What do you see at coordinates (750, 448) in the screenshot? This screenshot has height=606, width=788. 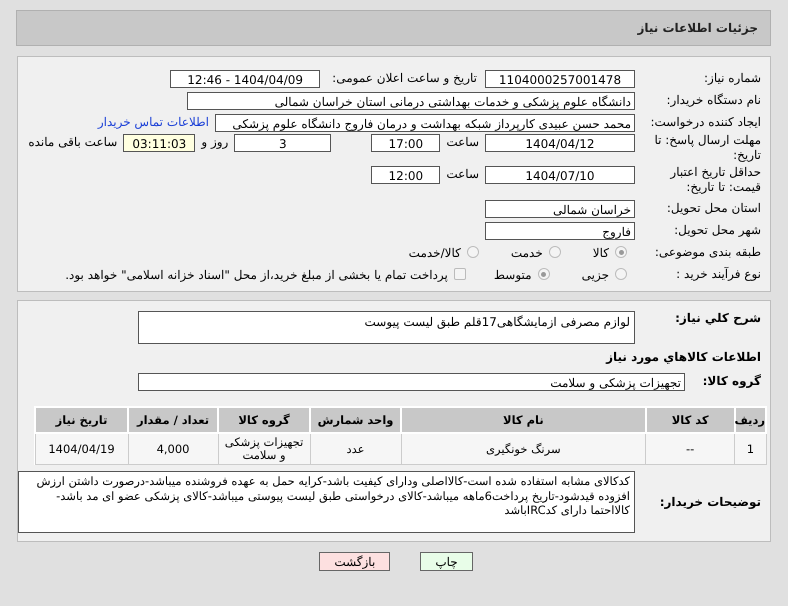 I see `table-cell: 1` at bounding box center [750, 448].